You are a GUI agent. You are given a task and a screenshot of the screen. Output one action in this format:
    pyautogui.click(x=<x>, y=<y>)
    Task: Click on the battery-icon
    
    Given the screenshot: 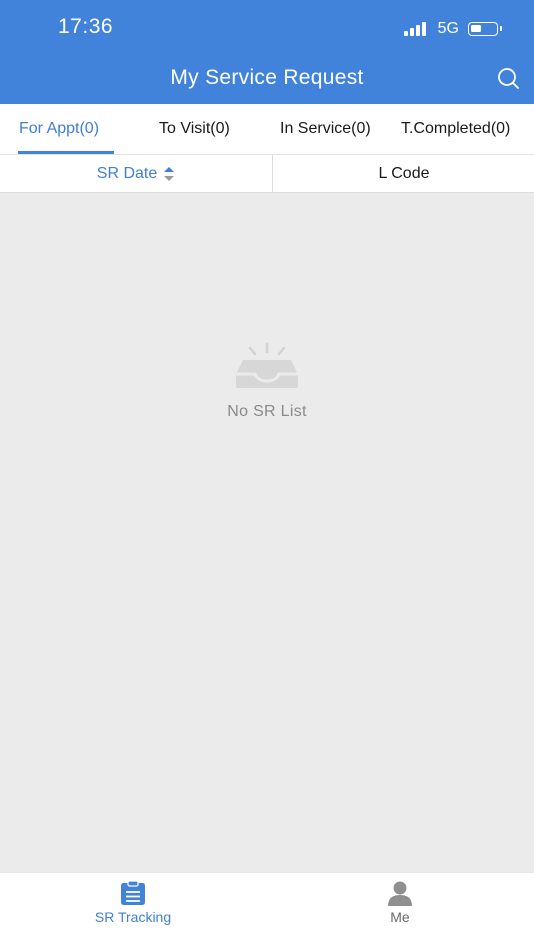 What is the action you would take?
    pyautogui.click(x=485, y=29)
    